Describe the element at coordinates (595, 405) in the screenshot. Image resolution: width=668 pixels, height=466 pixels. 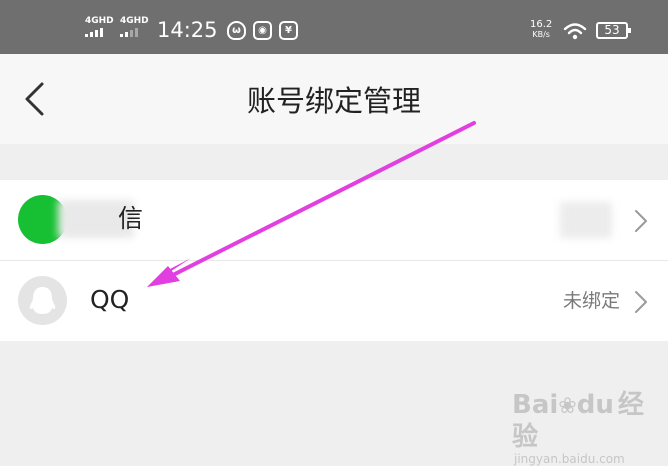
I see `watermark-paw-text: du` at that location.